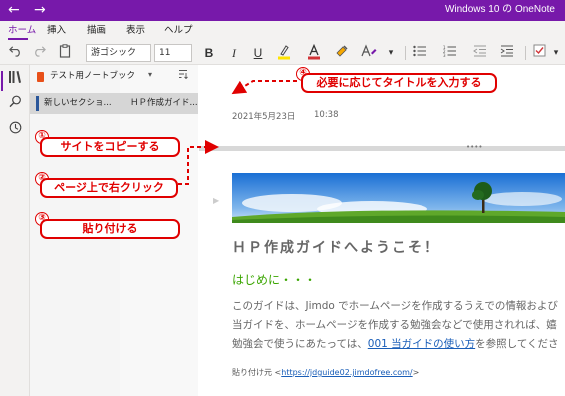 This screenshot has width=565, height=396. Describe the element at coordinates (110, 229) in the screenshot. I see `callout-paste: 貼り付ける` at that location.